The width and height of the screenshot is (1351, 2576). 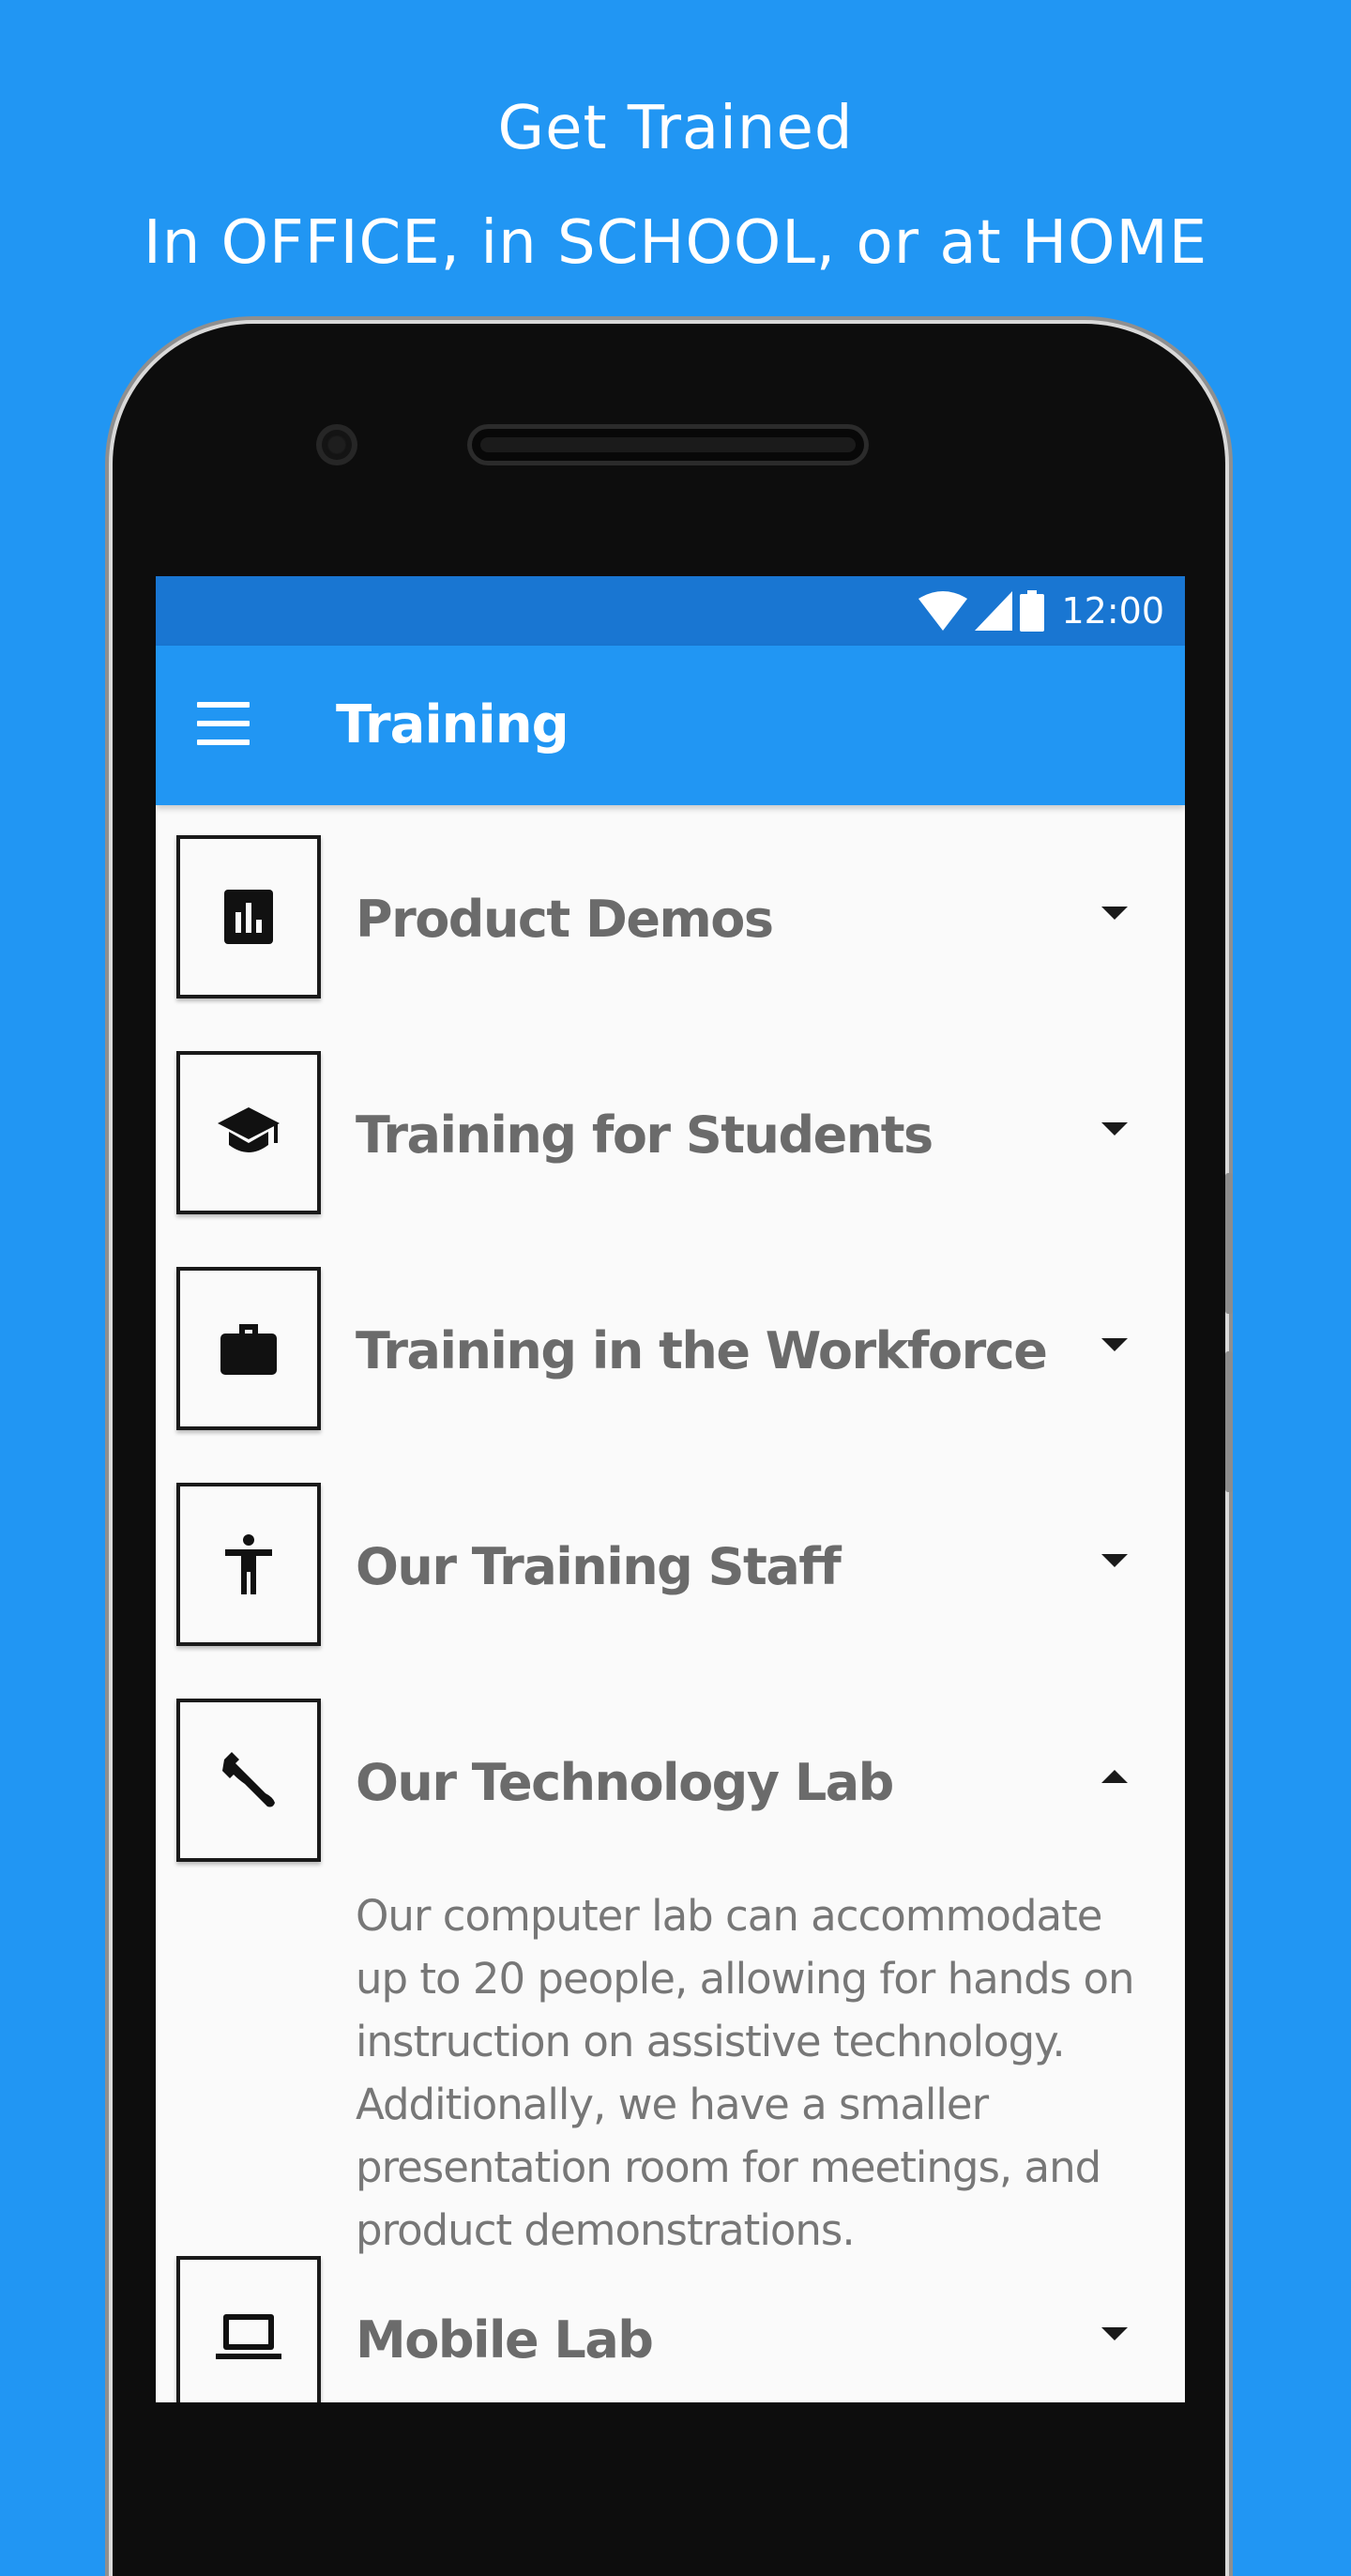 I want to click on bar-chart-icon, so click(x=249, y=917).